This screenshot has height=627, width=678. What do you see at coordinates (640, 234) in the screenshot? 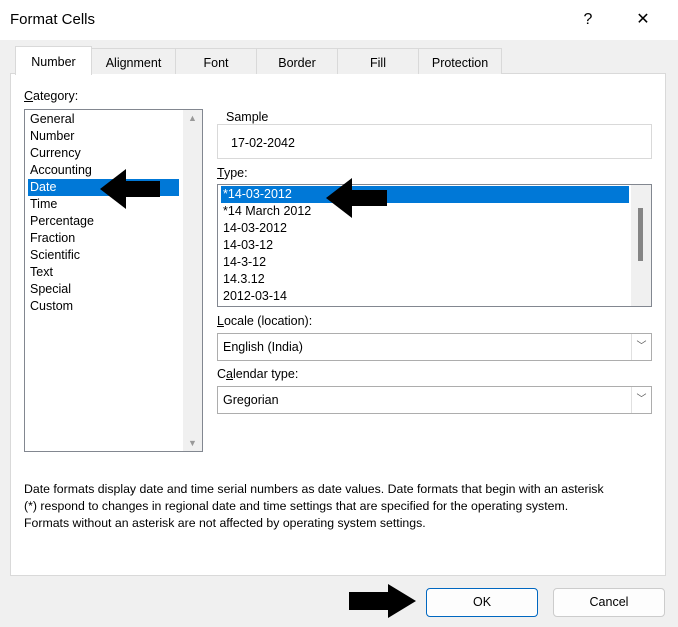
I see `scroll-thumb` at bounding box center [640, 234].